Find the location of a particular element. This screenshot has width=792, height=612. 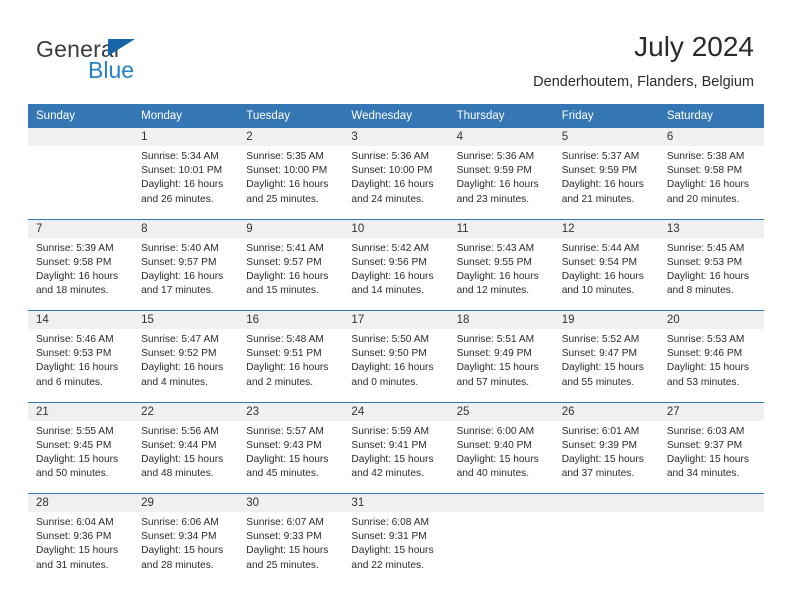

day-info-line: Sunset: 9:44 PM is located at coordinates (179, 445).